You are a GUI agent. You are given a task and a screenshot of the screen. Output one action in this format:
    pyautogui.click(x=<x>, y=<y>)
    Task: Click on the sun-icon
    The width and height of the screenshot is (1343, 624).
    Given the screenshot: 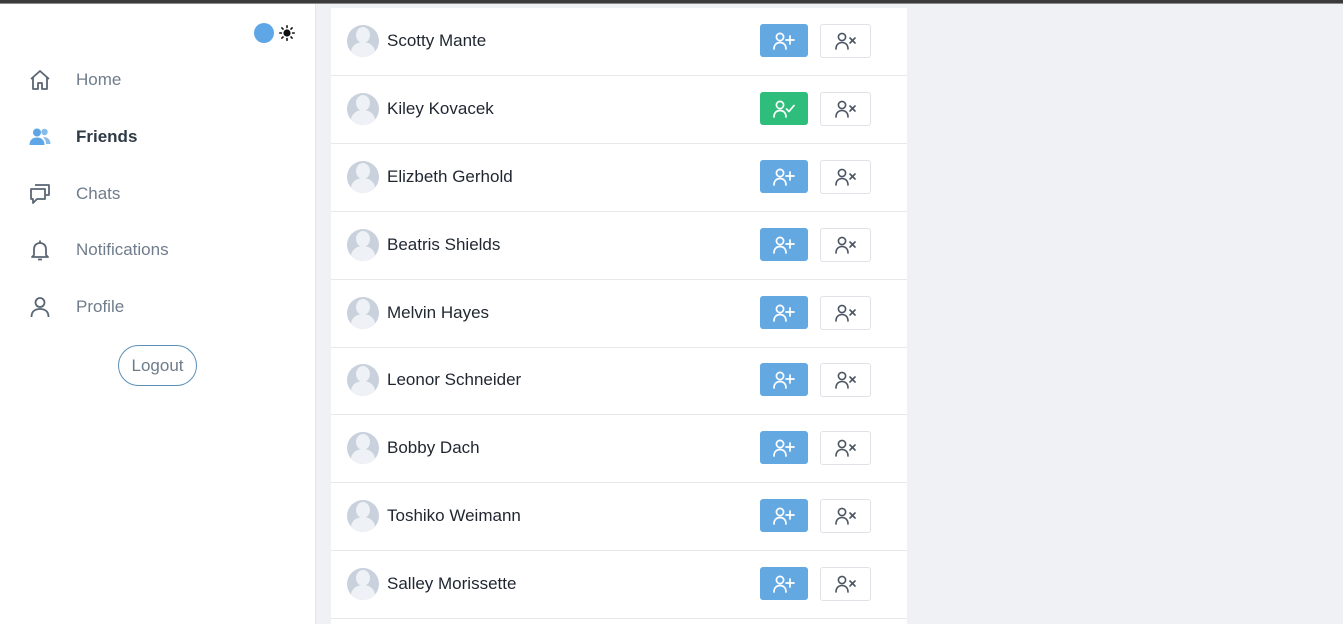 What is the action you would take?
    pyautogui.click(x=287, y=33)
    